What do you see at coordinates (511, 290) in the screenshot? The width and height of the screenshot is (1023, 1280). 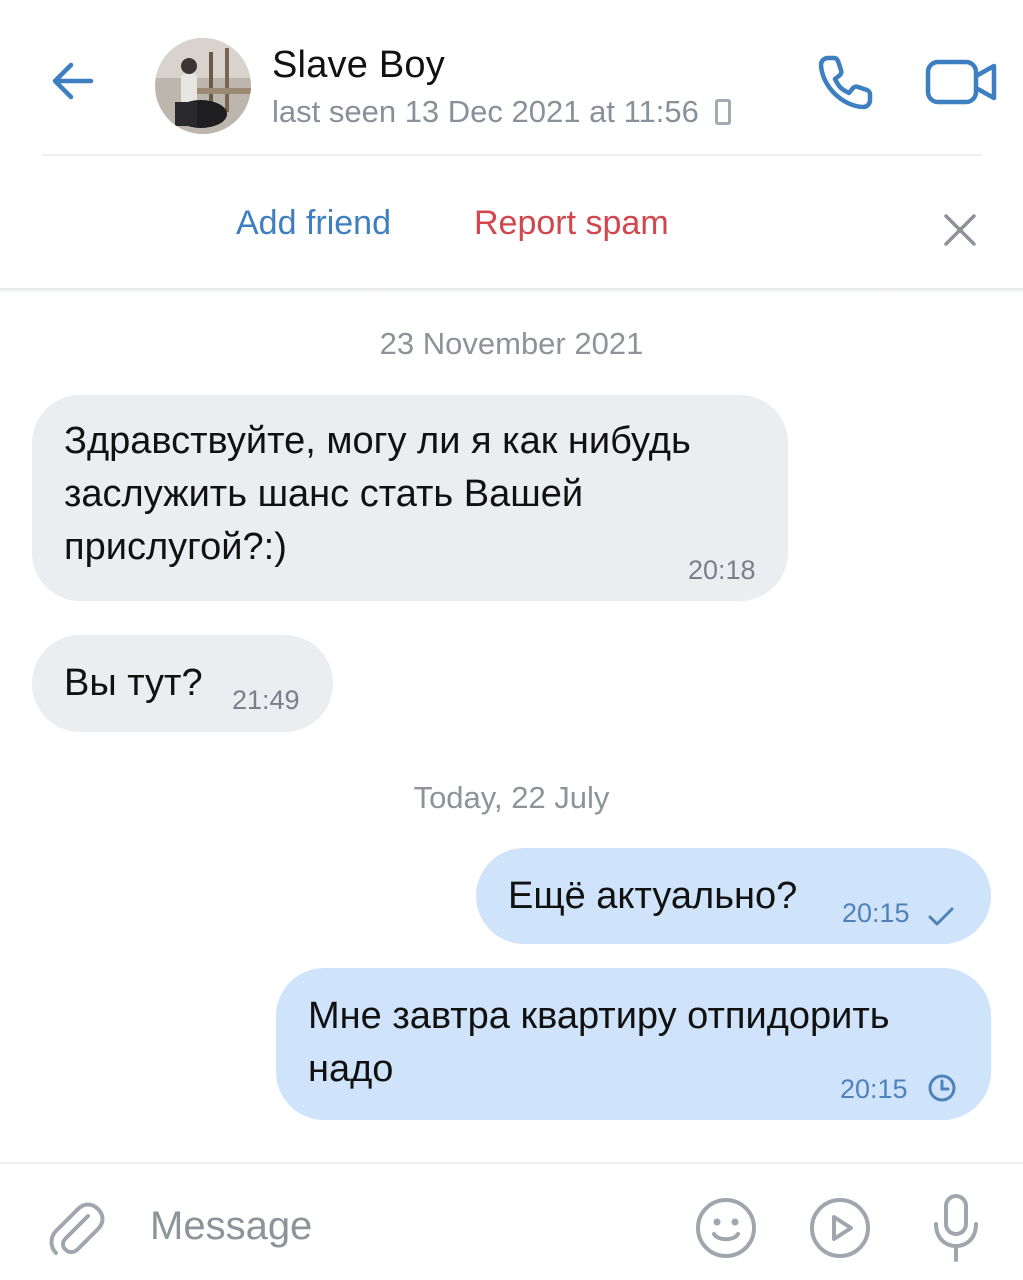 I see `action-bar-shadow` at bounding box center [511, 290].